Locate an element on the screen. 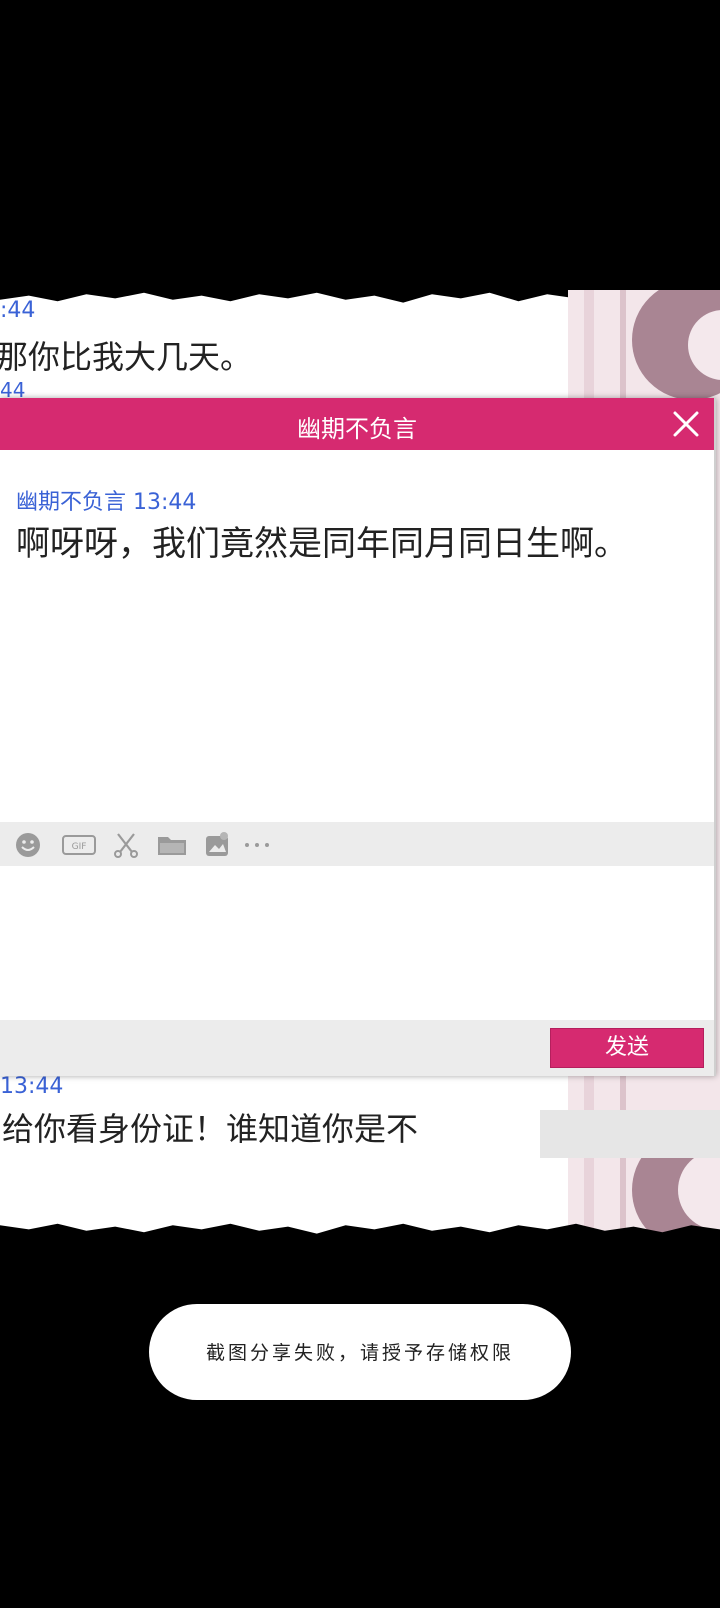 This screenshot has width=720, height=1608. dialog-footer: 发送 is located at coordinates (357, 1048).